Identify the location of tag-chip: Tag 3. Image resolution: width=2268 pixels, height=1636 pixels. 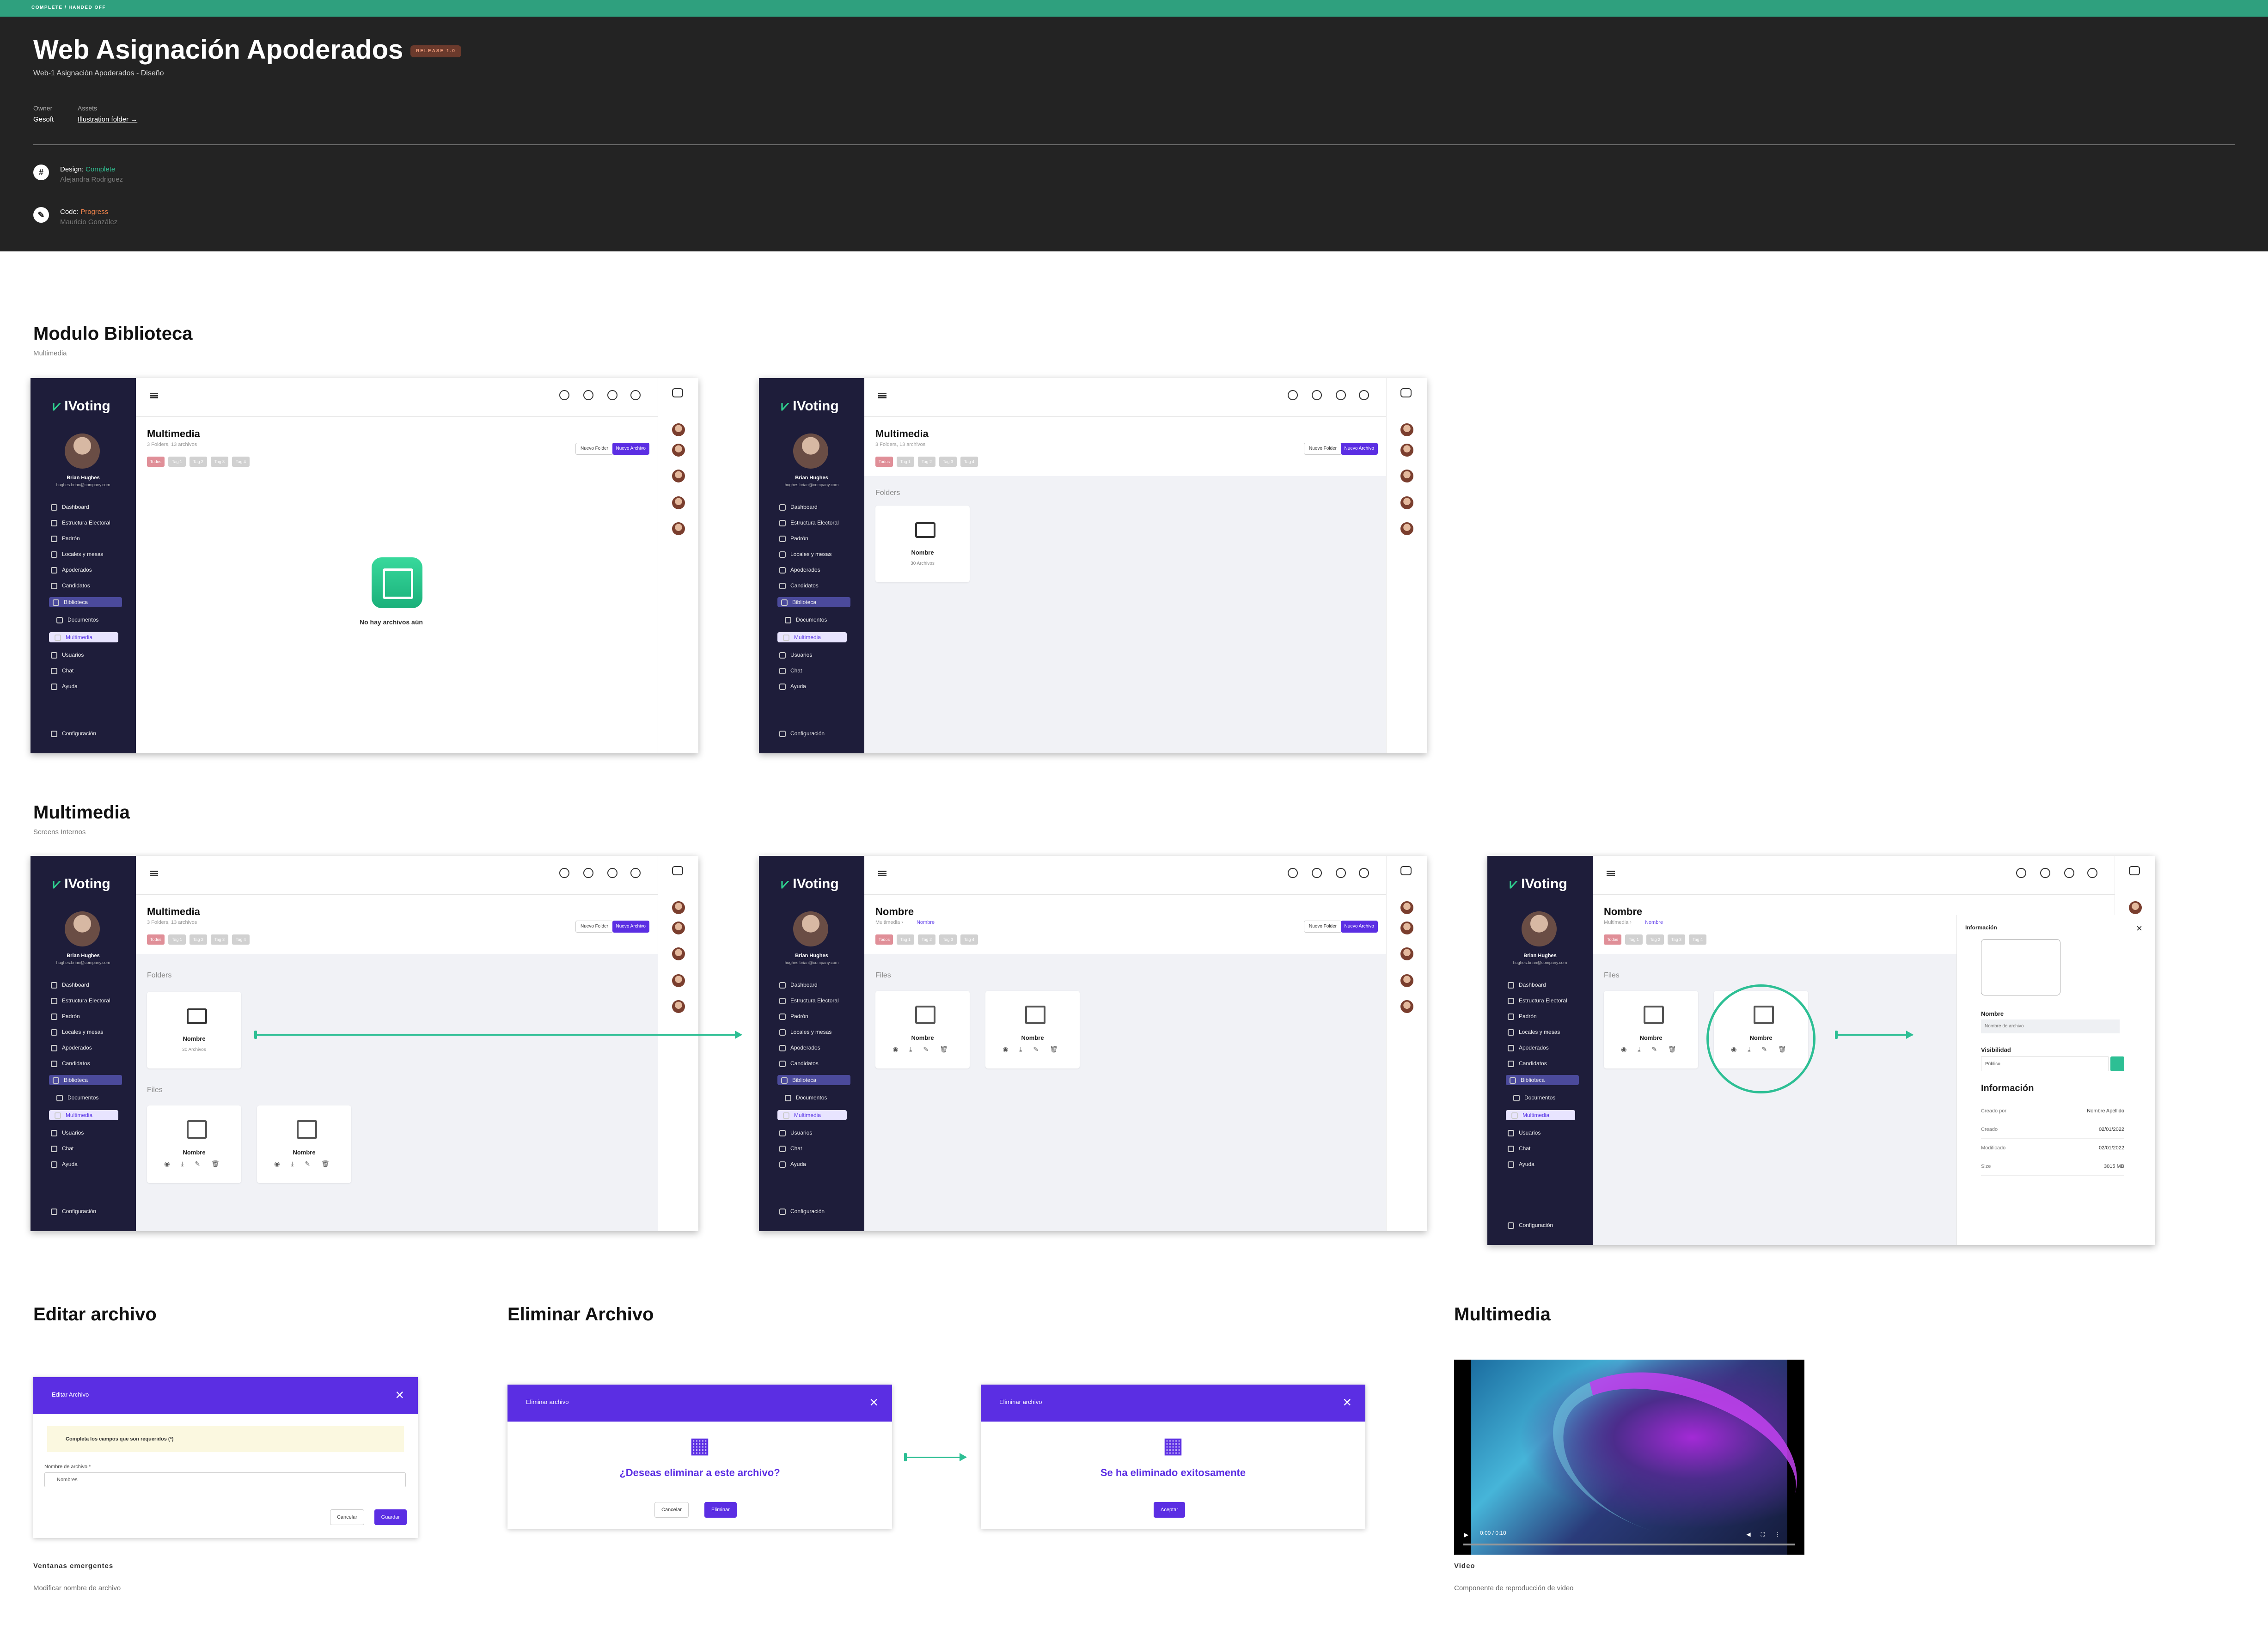
(220, 462).